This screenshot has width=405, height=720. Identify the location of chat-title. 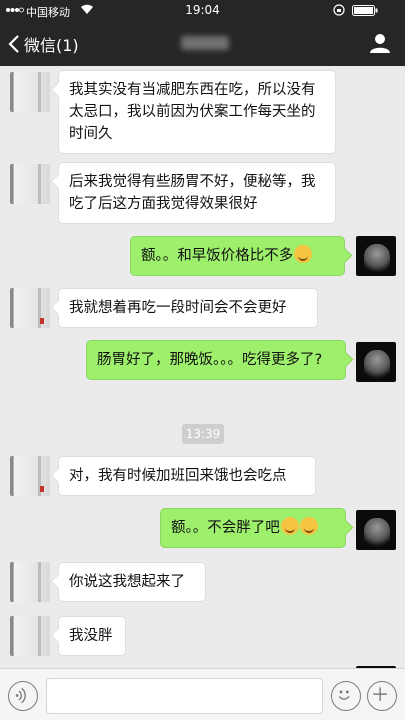
(205, 45).